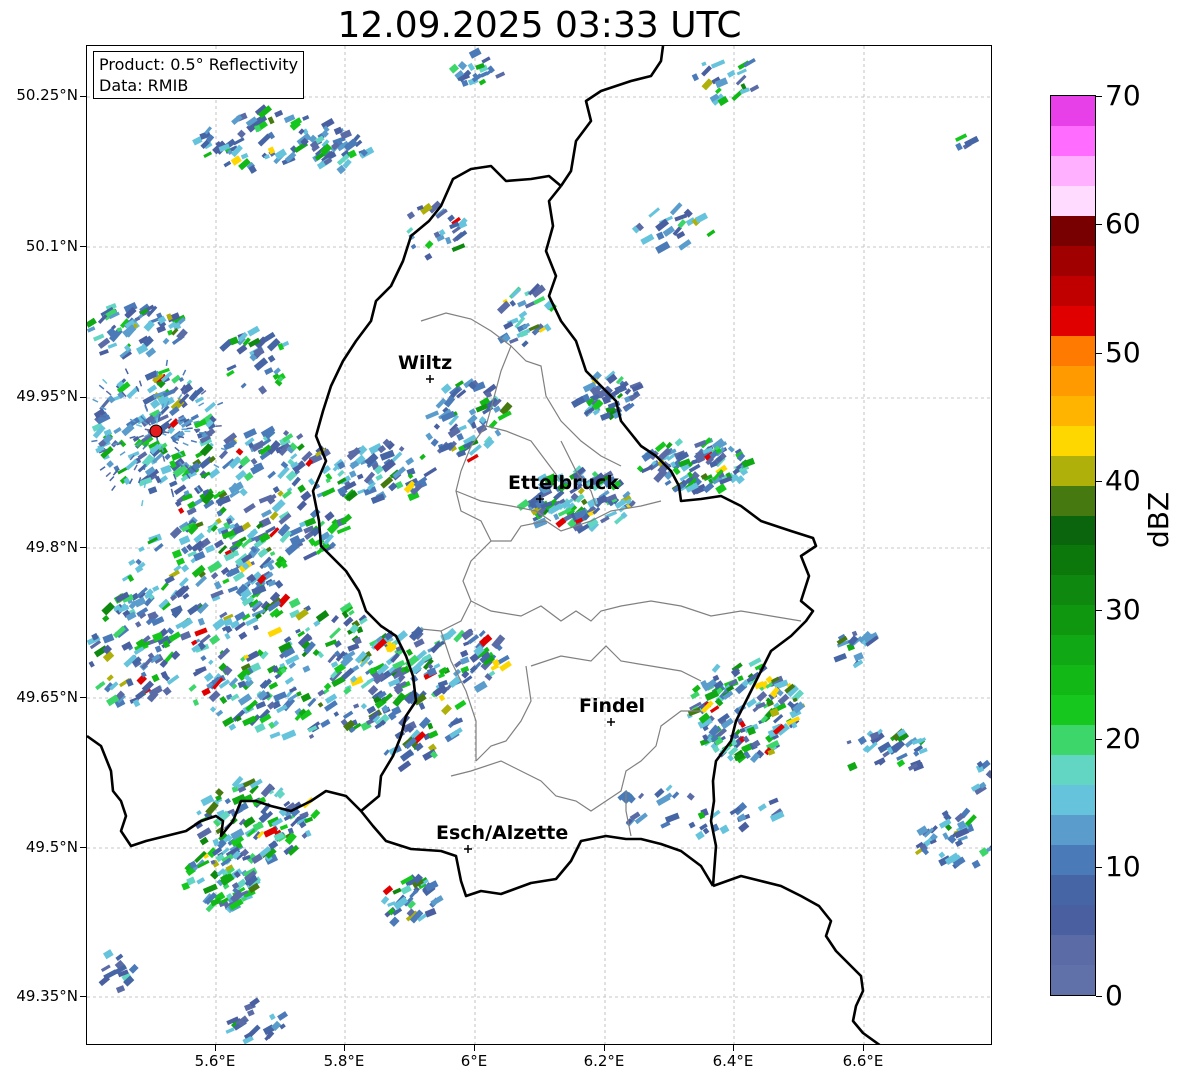 This screenshot has height=1081, width=1184. What do you see at coordinates (1123, 223) in the screenshot?
I see `colorbar-label-60: 60` at bounding box center [1123, 223].